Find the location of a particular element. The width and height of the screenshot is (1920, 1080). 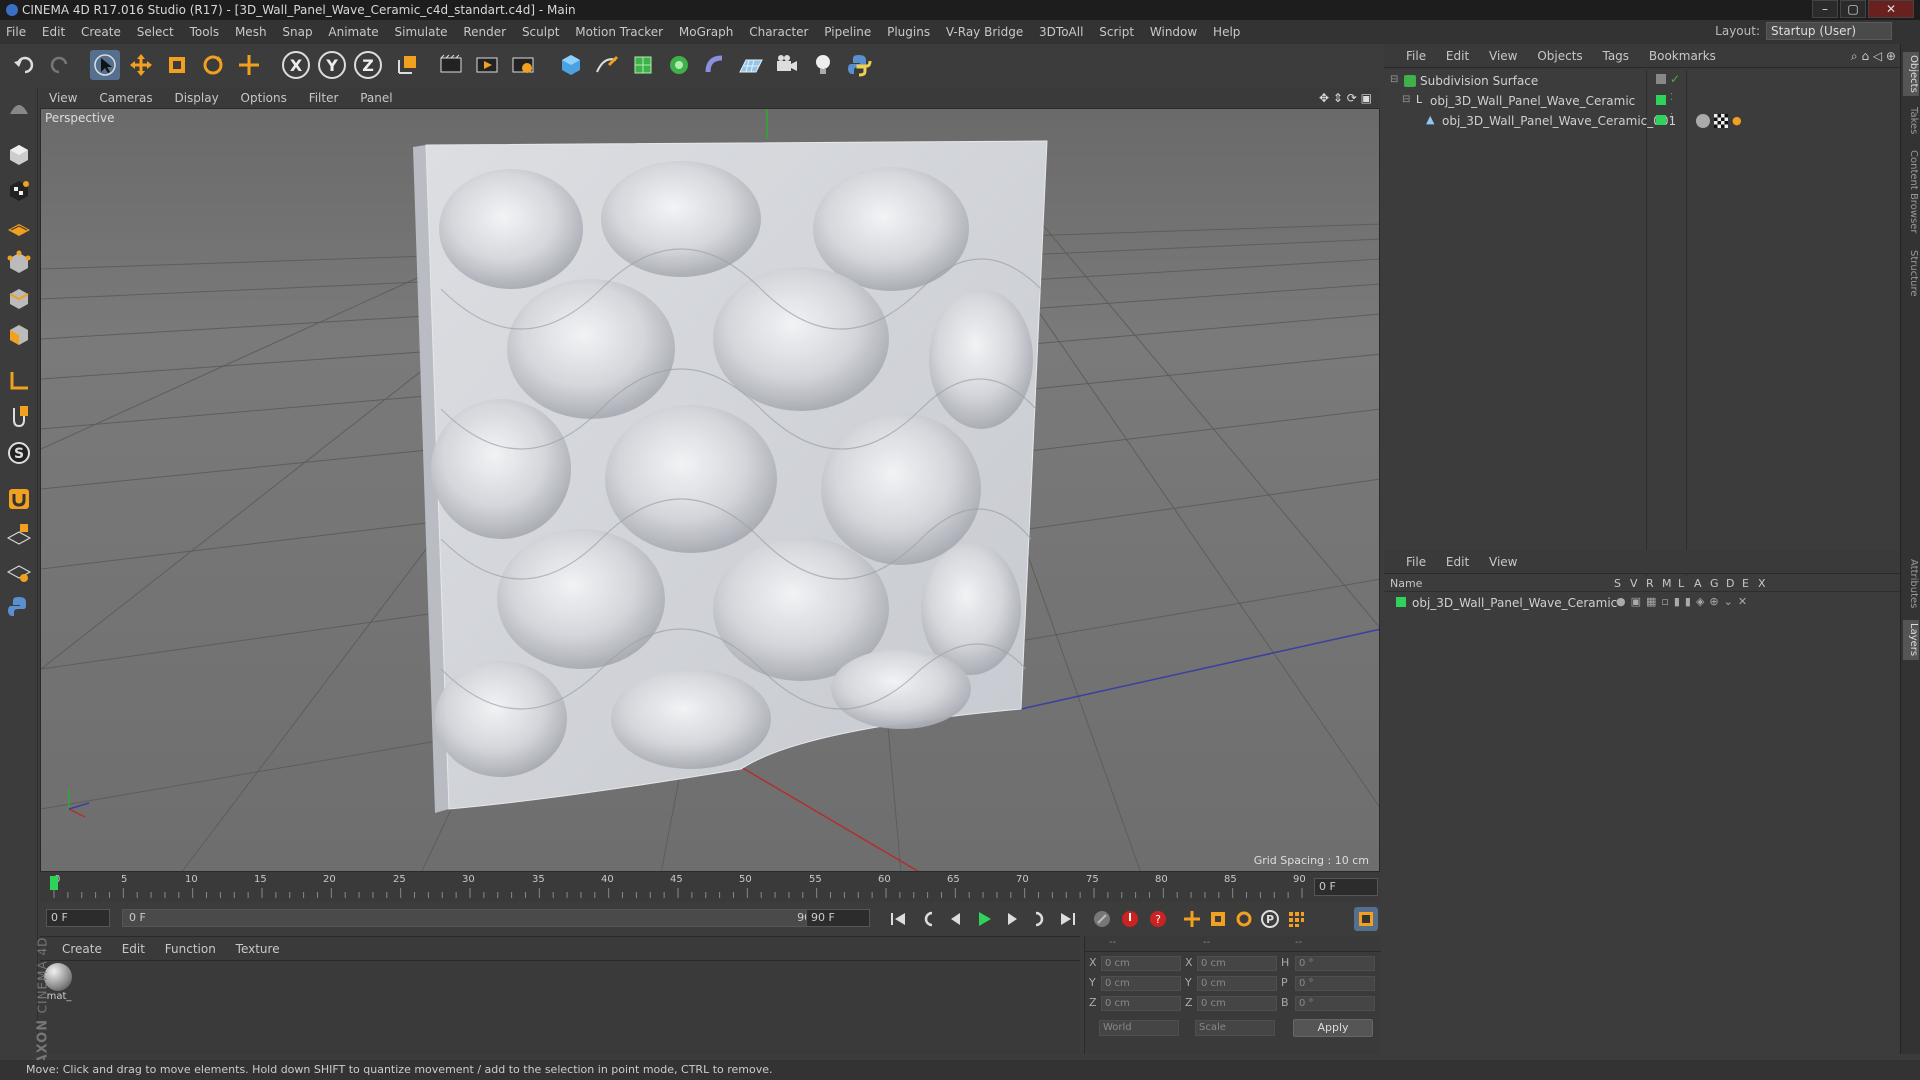

visibility-toggle-icon is located at coordinates (1661, 79).